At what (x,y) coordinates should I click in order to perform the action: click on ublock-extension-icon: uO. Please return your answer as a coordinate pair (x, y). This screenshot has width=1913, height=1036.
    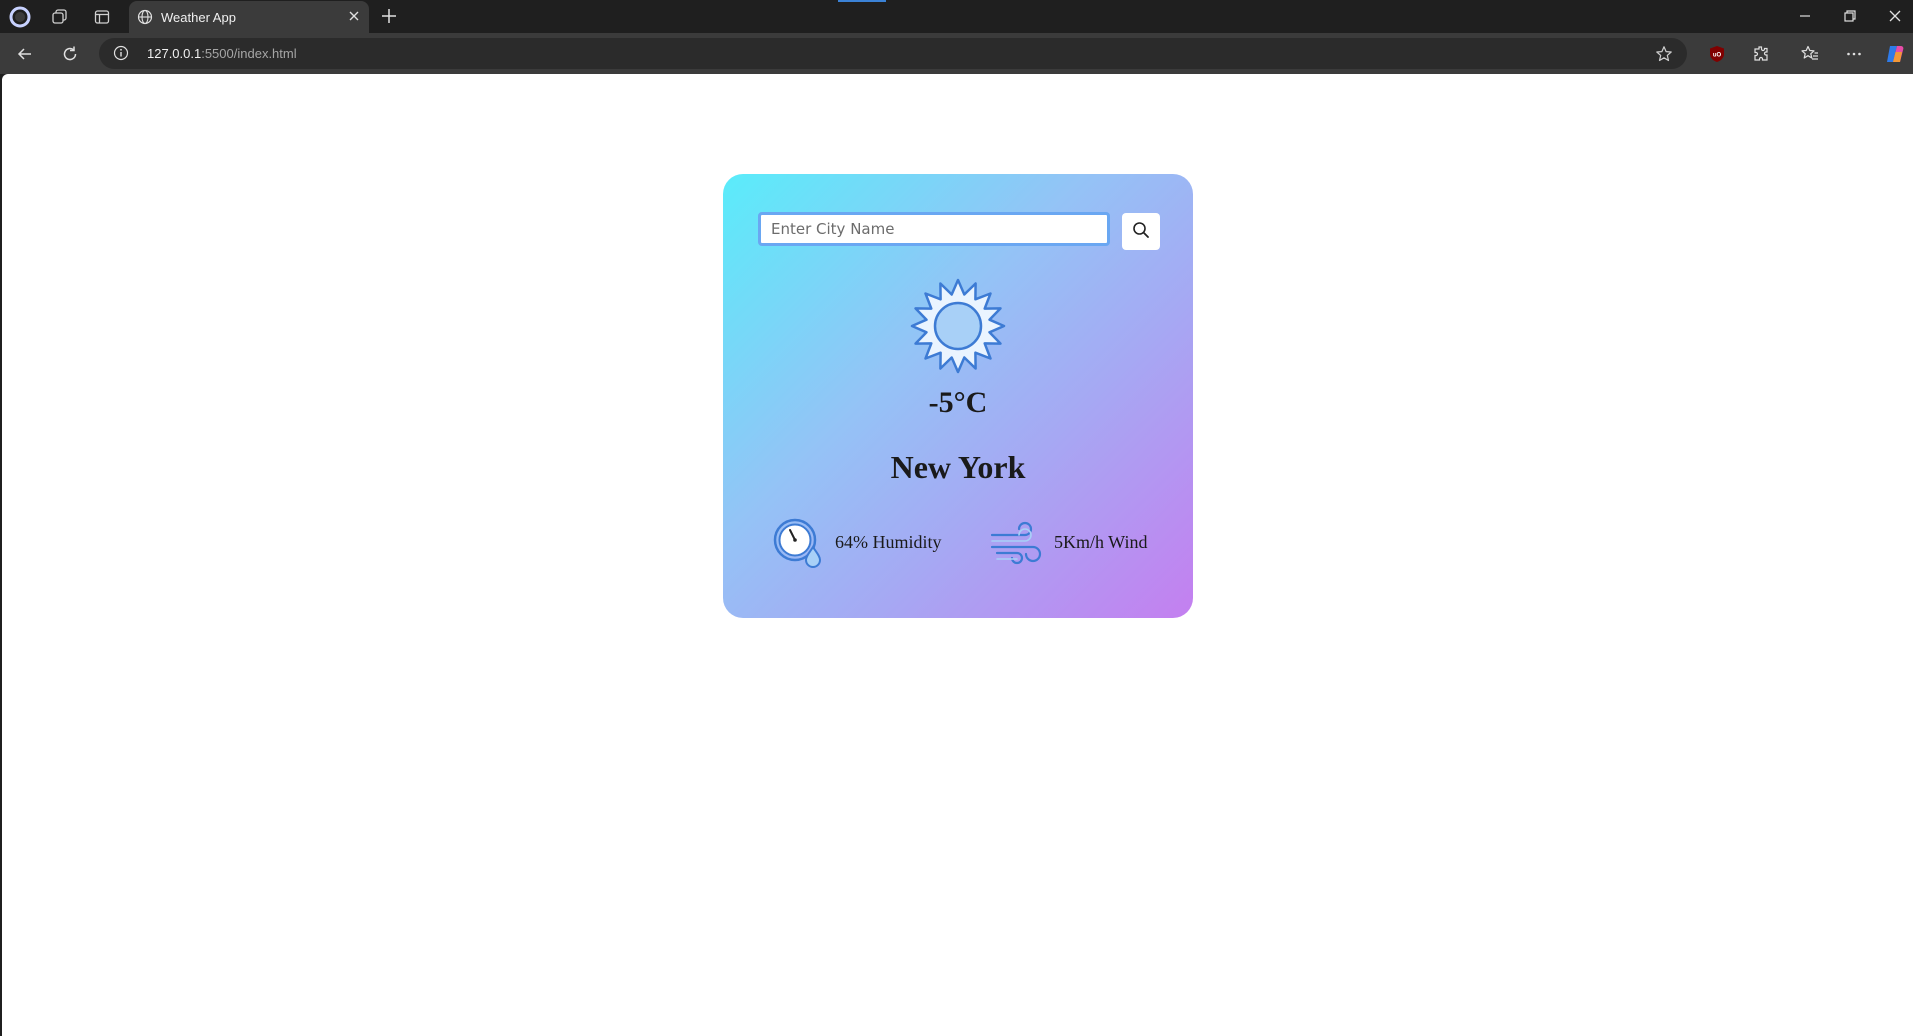
    Looking at the image, I should click on (1717, 54).